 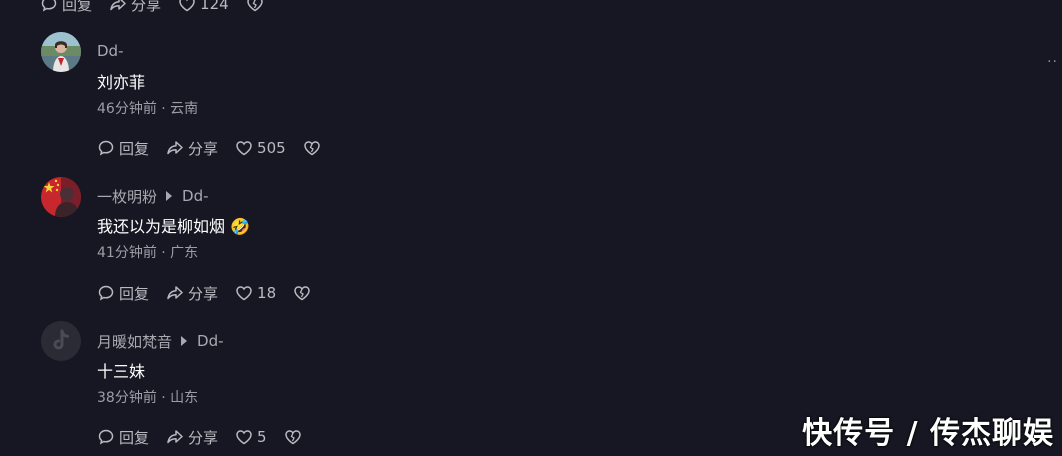 I want to click on action-bar: 回复 分享 5, so click(x=201, y=437).